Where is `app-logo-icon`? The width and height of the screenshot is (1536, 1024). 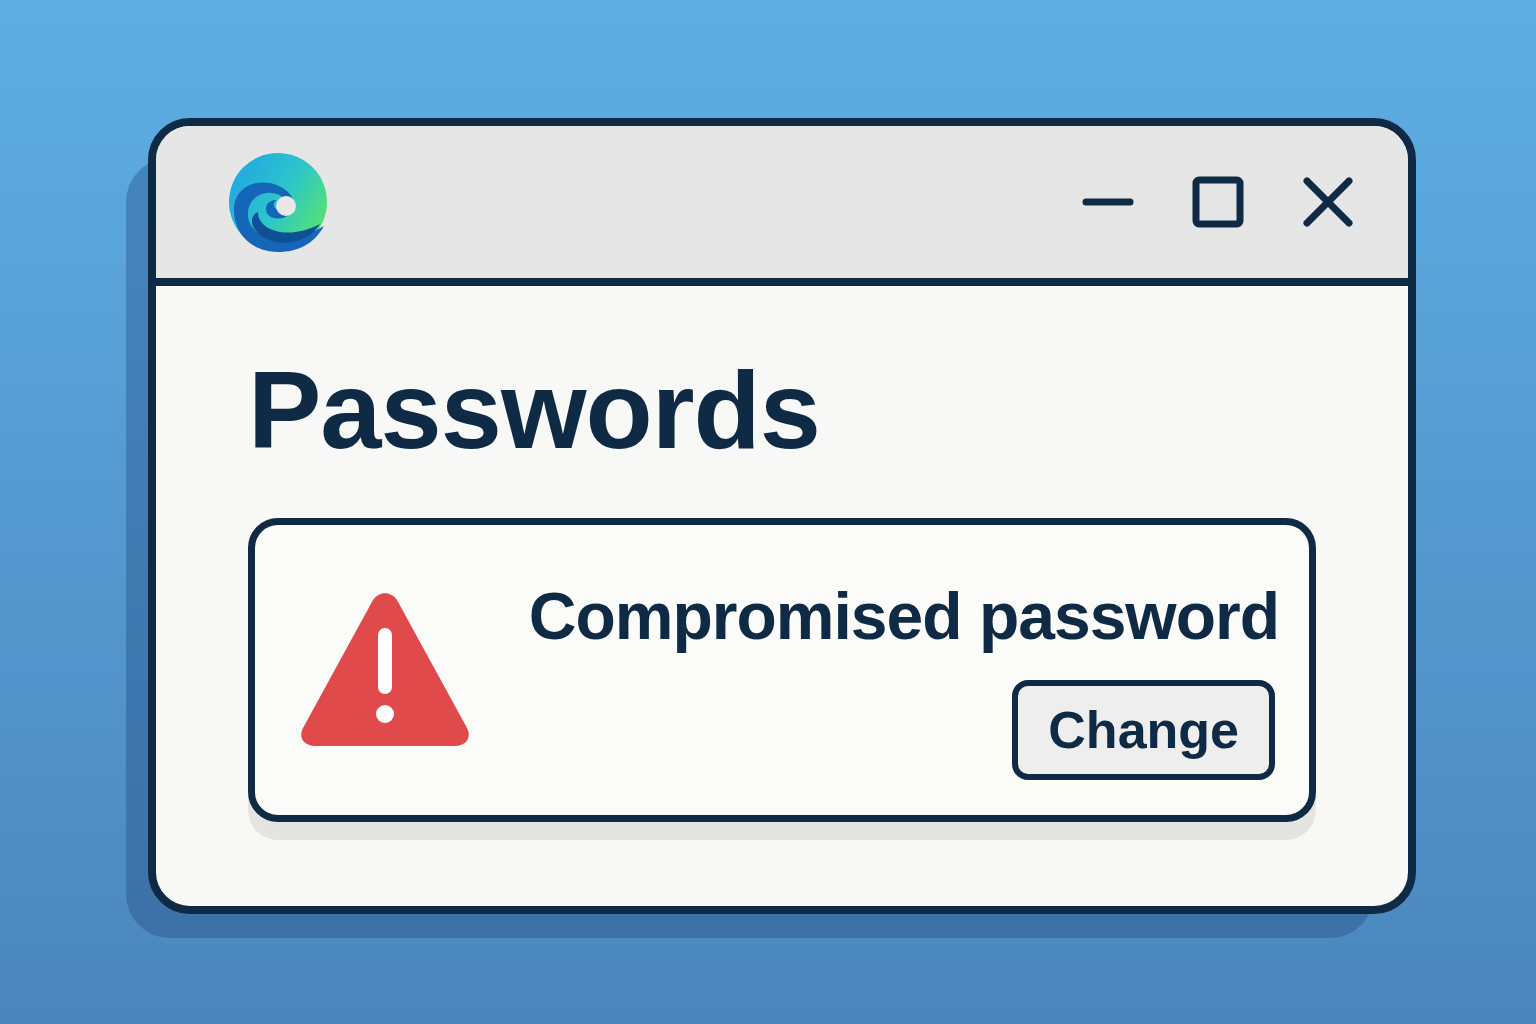
app-logo-icon is located at coordinates (278, 202).